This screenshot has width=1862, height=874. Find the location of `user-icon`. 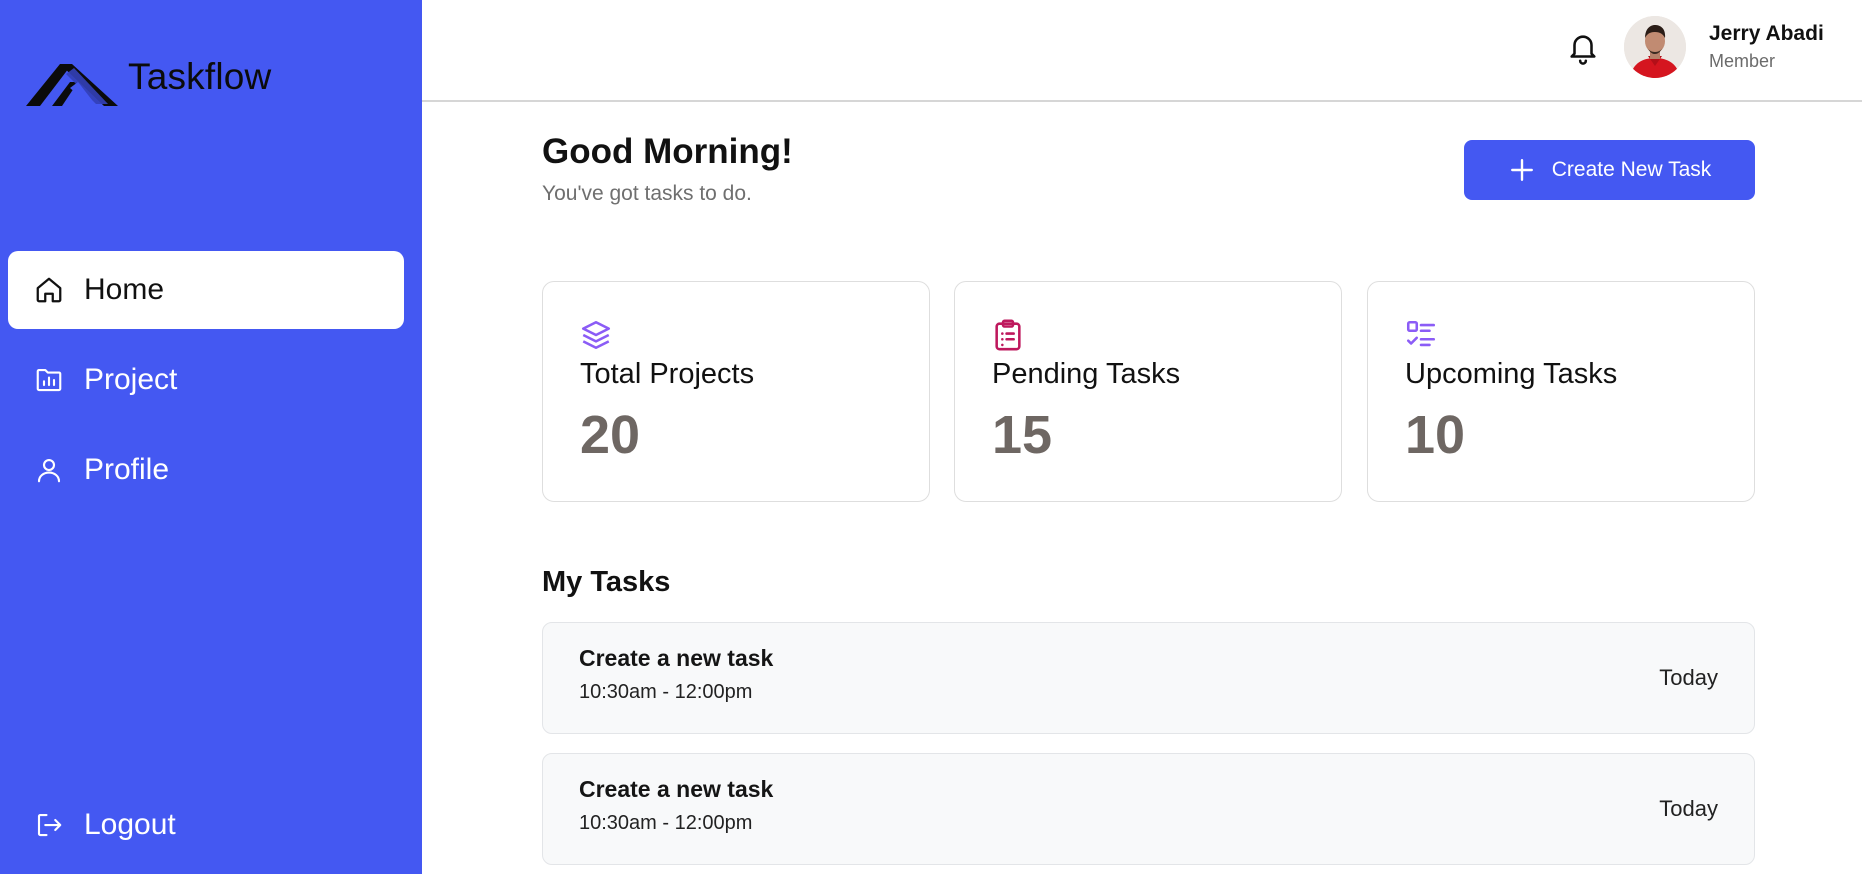

user-icon is located at coordinates (49, 470).